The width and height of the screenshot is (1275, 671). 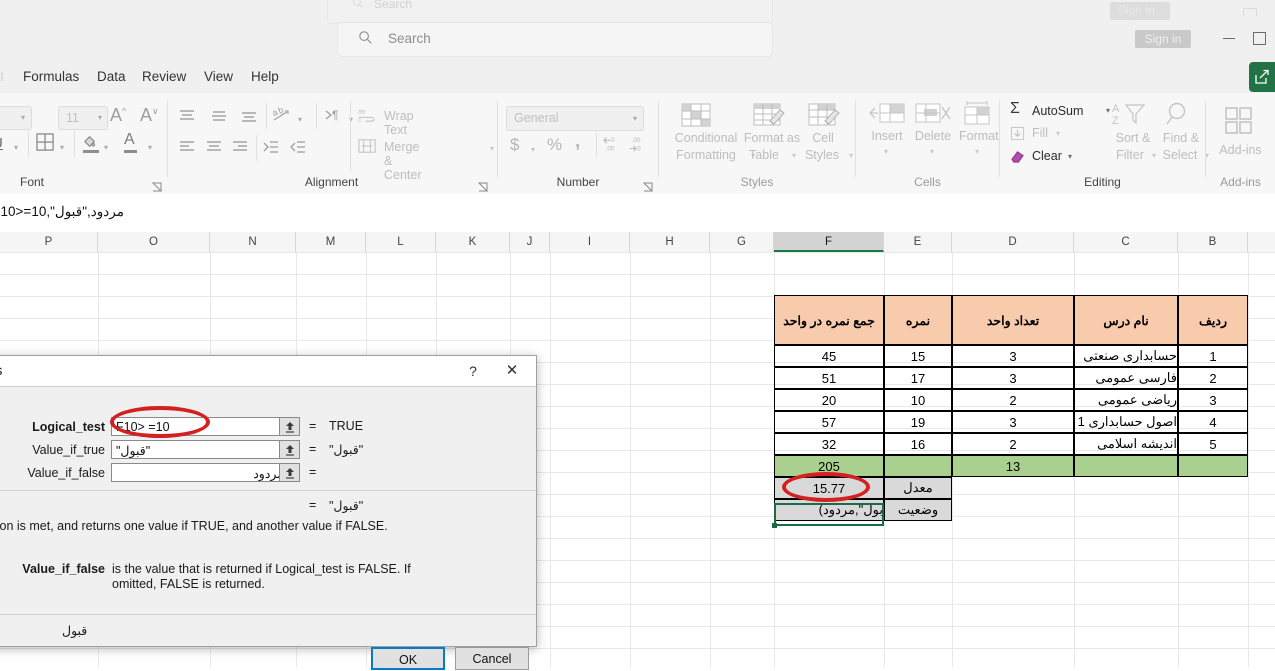 What do you see at coordinates (1126, 466) in the screenshot?
I see `table-total-cell-c` at bounding box center [1126, 466].